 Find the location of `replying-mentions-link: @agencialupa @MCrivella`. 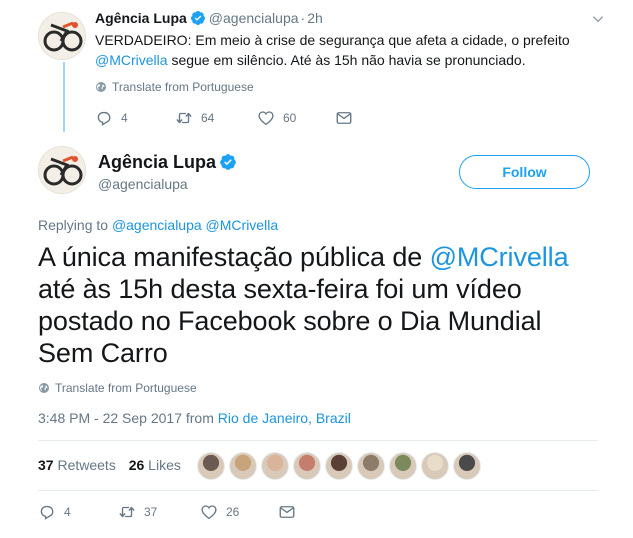

replying-mentions-link: @agencialupa @MCrivella is located at coordinates (195, 225).